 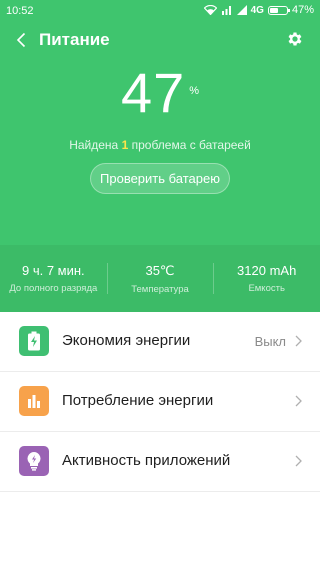 I want to click on battery-status-icon, so click(x=278, y=10).